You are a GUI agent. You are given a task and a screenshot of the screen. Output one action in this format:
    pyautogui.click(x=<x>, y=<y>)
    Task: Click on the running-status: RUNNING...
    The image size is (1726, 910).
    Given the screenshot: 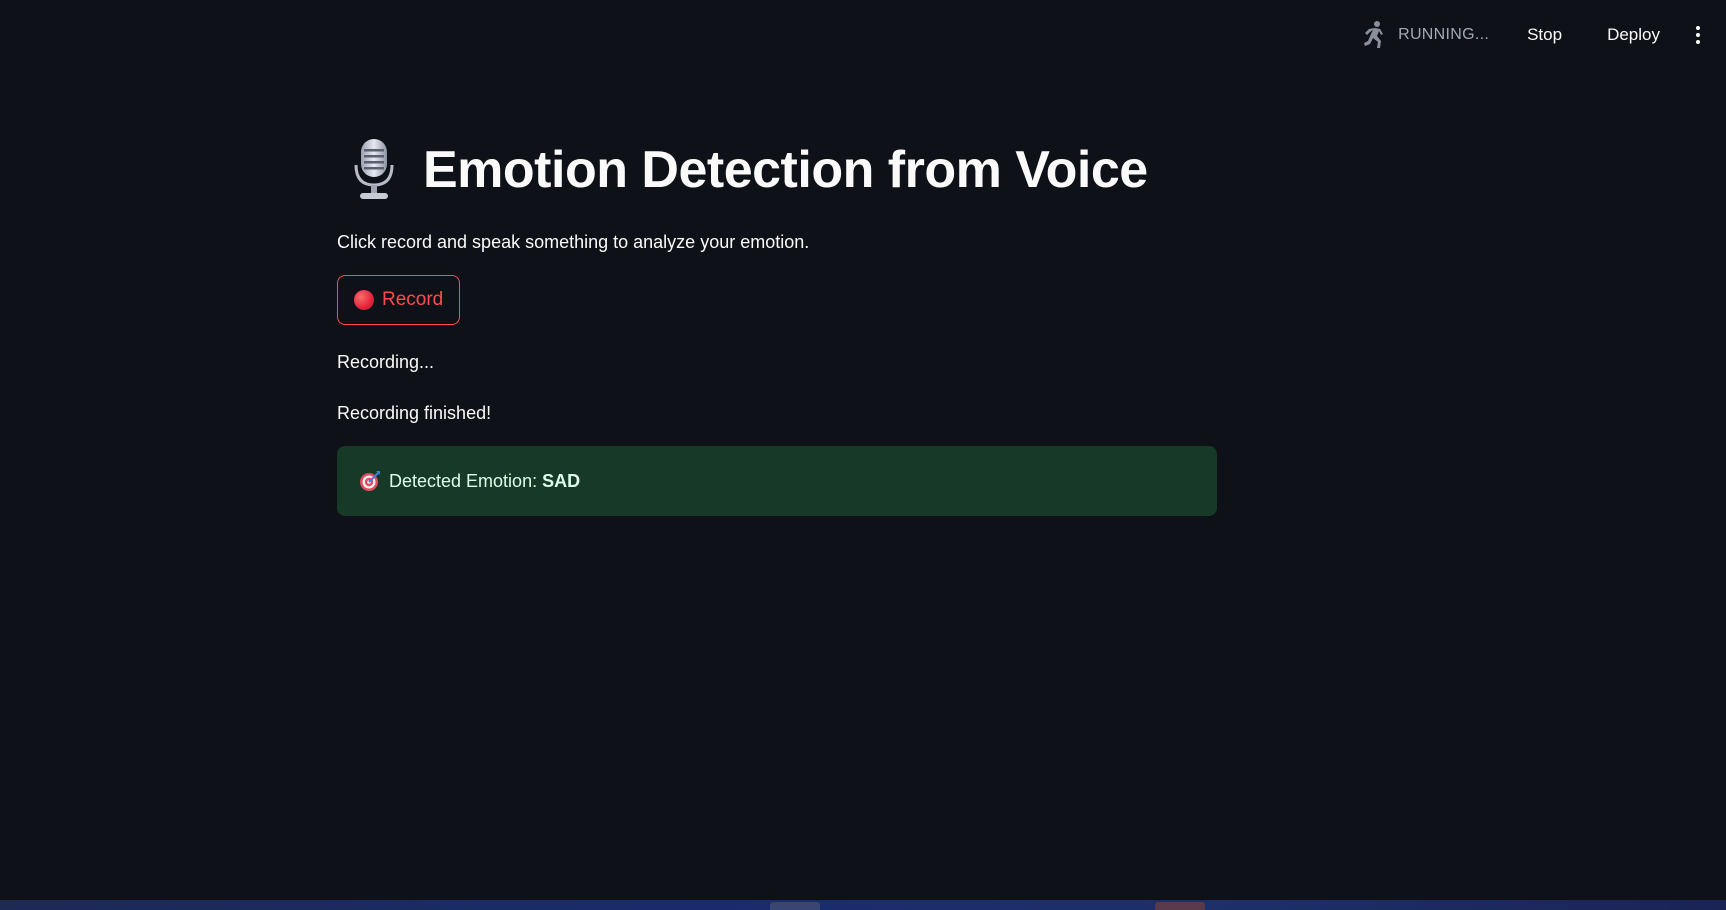 What is the action you would take?
    pyautogui.click(x=1425, y=35)
    